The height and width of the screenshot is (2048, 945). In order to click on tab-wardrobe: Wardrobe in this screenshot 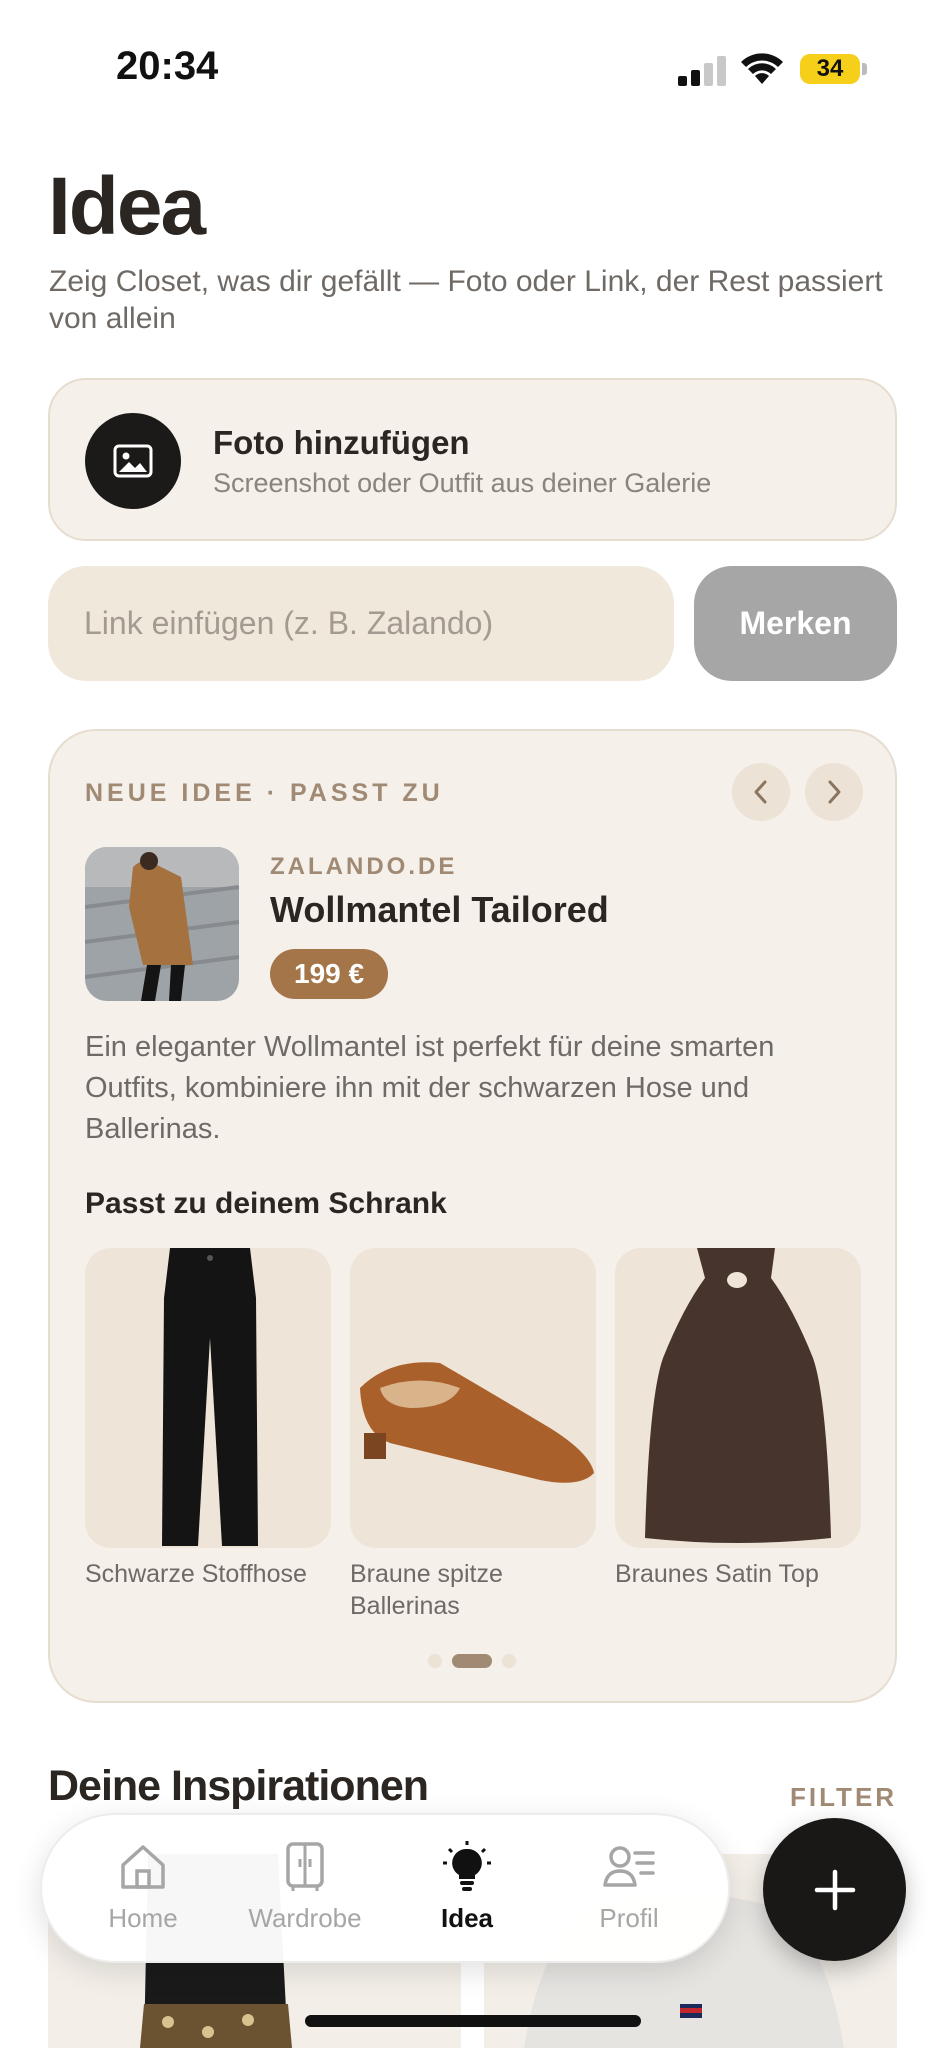, I will do `click(305, 1887)`.